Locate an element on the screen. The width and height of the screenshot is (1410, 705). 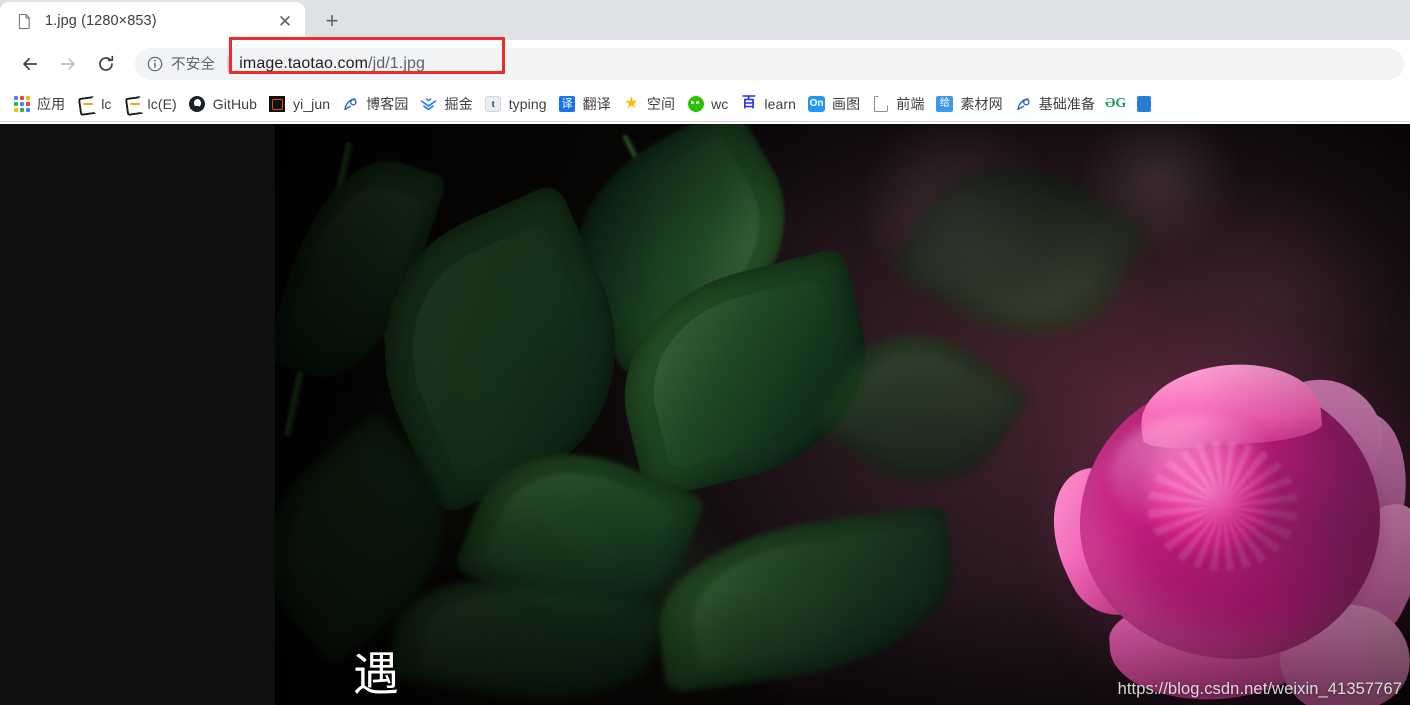
bookmark-apps: 应用 is located at coordinates (41, 104).